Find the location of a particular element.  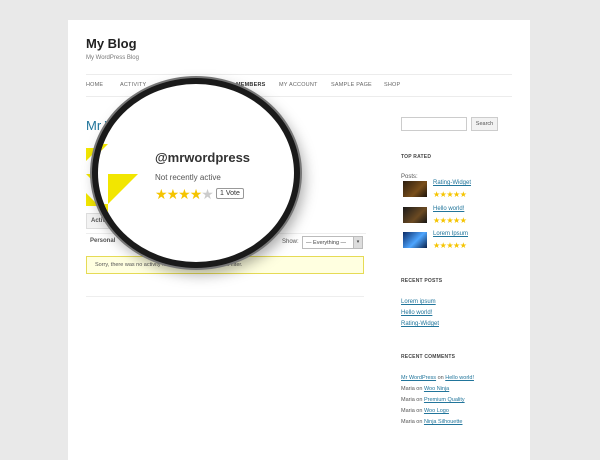

nav-sample-page: SAMPLE PAGE is located at coordinates (351, 85).